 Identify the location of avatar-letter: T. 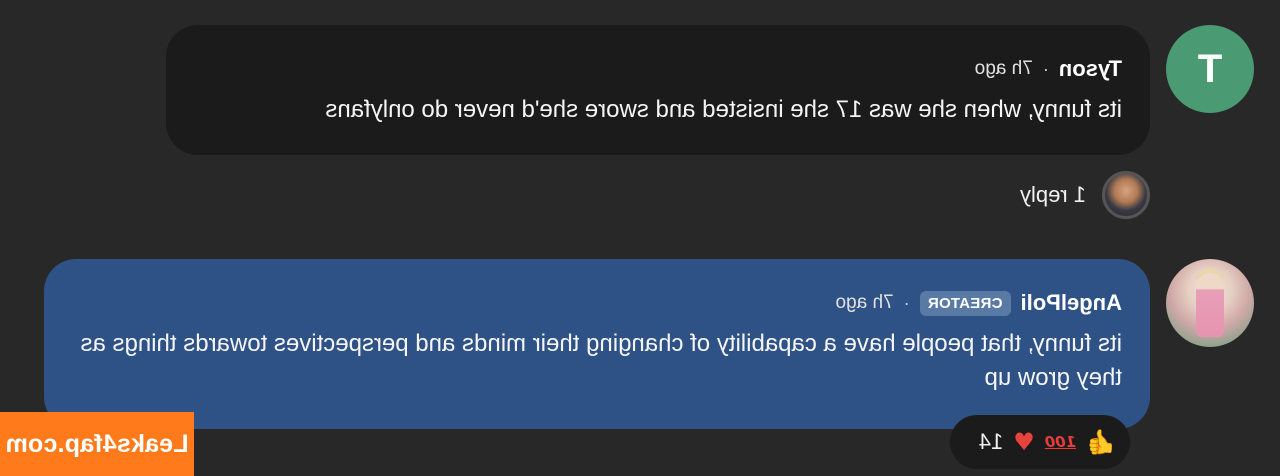
(1210, 68).